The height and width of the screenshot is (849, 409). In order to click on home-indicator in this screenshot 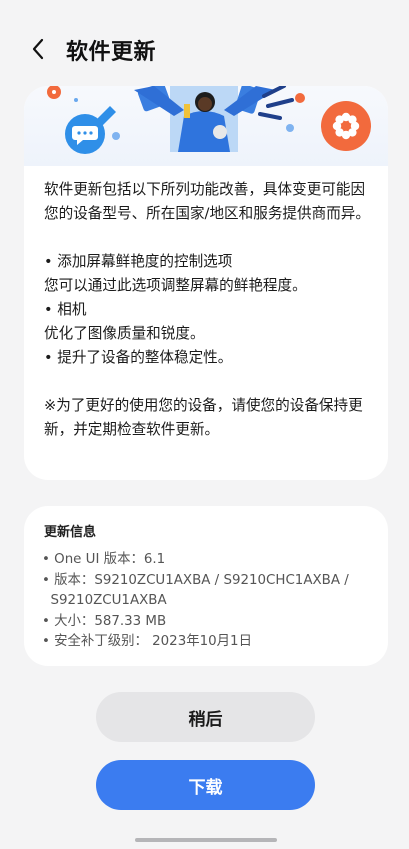, I will do `click(206, 840)`.